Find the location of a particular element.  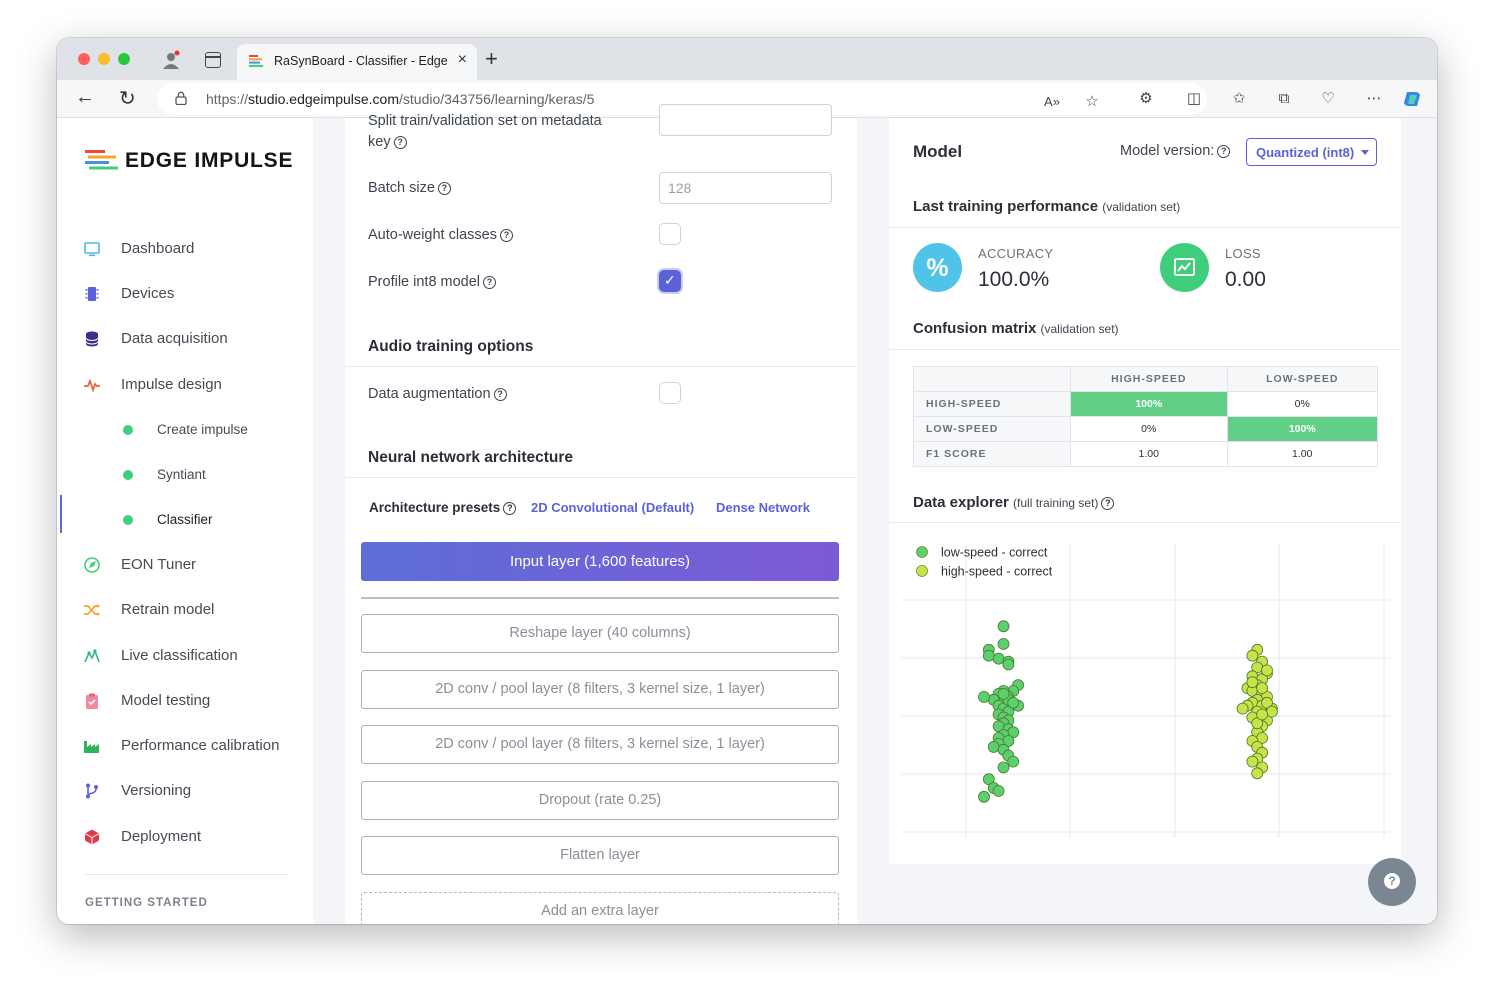

copilot-icon is located at coordinates (1413, 99).